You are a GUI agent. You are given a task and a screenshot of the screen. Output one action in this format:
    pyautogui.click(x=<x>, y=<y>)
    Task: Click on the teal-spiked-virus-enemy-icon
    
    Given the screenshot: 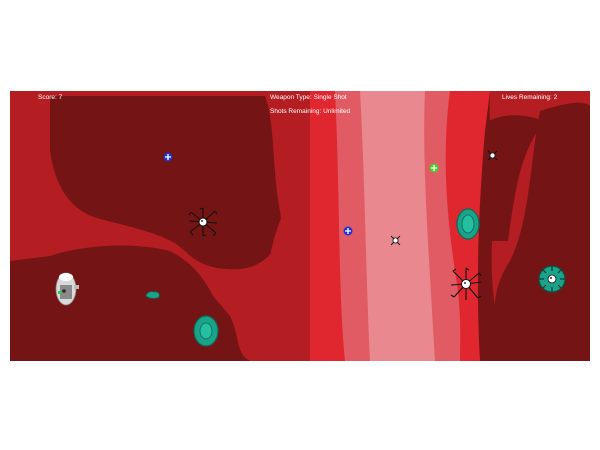 What is the action you would take?
    pyautogui.click(x=552, y=279)
    